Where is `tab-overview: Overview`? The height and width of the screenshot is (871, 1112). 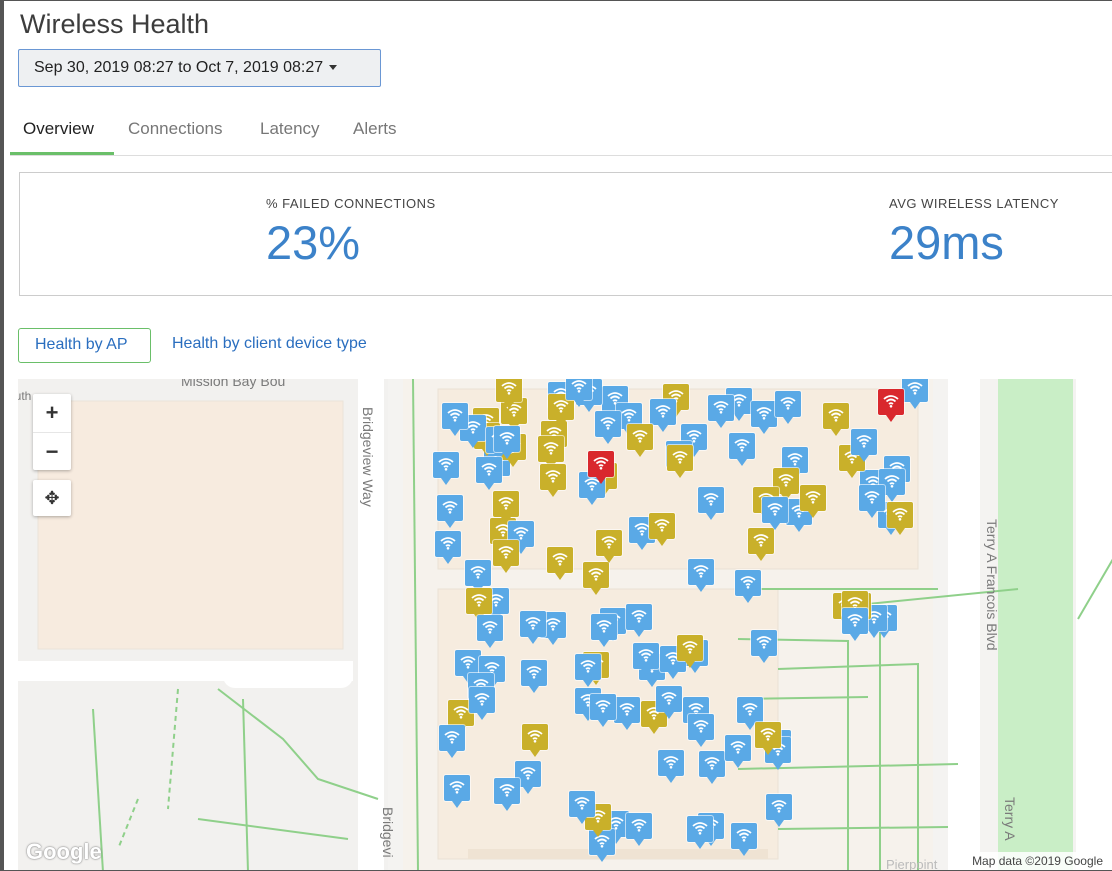 tab-overview: Overview is located at coordinates (58, 129).